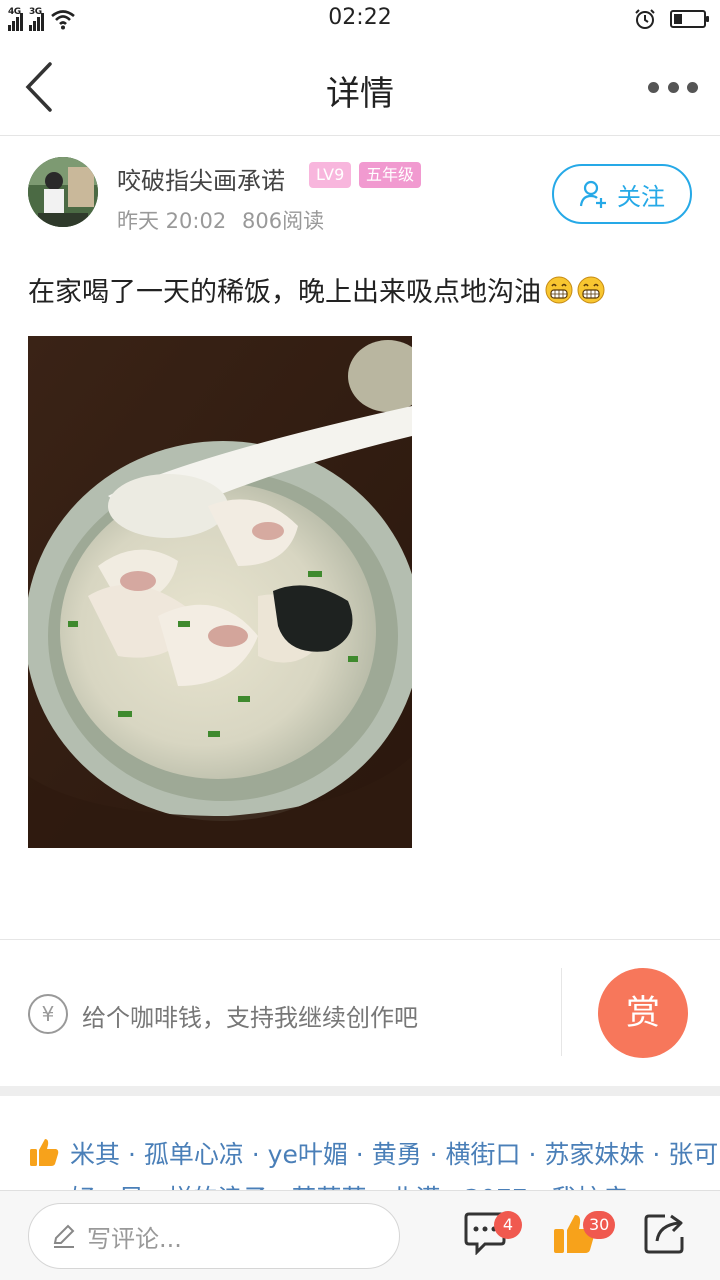 Image resolution: width=720 pixels, height=1280 pixels. What do you see at coordinates (63, 192) in the screenshot?
I see `avatar` at bounding box center [63, 192].